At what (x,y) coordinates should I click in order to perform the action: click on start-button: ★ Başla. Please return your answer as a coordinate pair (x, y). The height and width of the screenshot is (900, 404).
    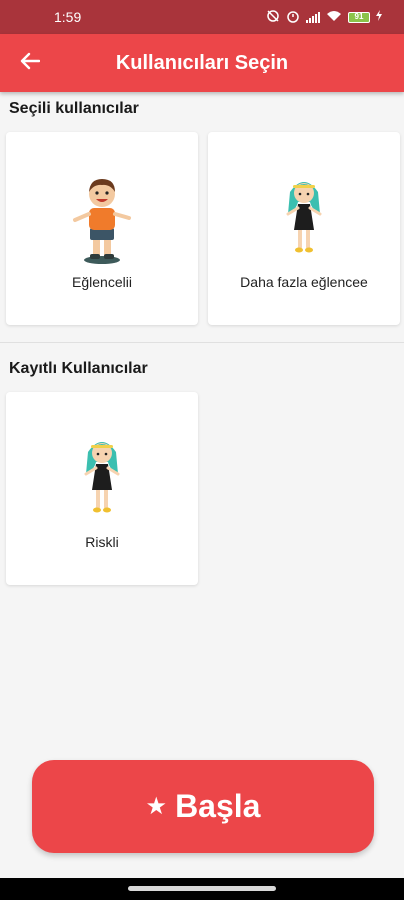
    Looking at the image, I should click on (203, 806).